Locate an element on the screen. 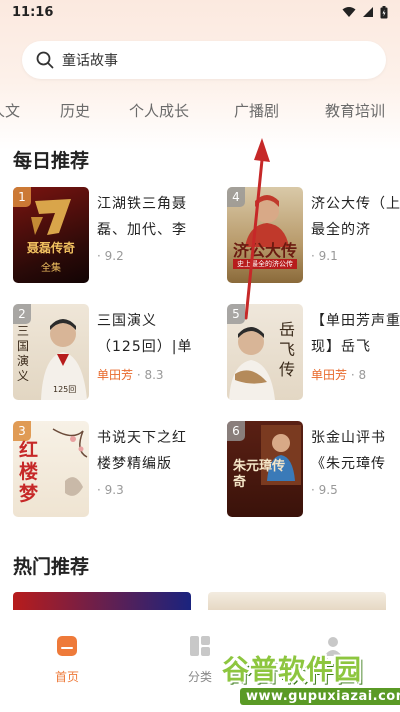  status-time: 11:16 is located at coordinates (33, 12).